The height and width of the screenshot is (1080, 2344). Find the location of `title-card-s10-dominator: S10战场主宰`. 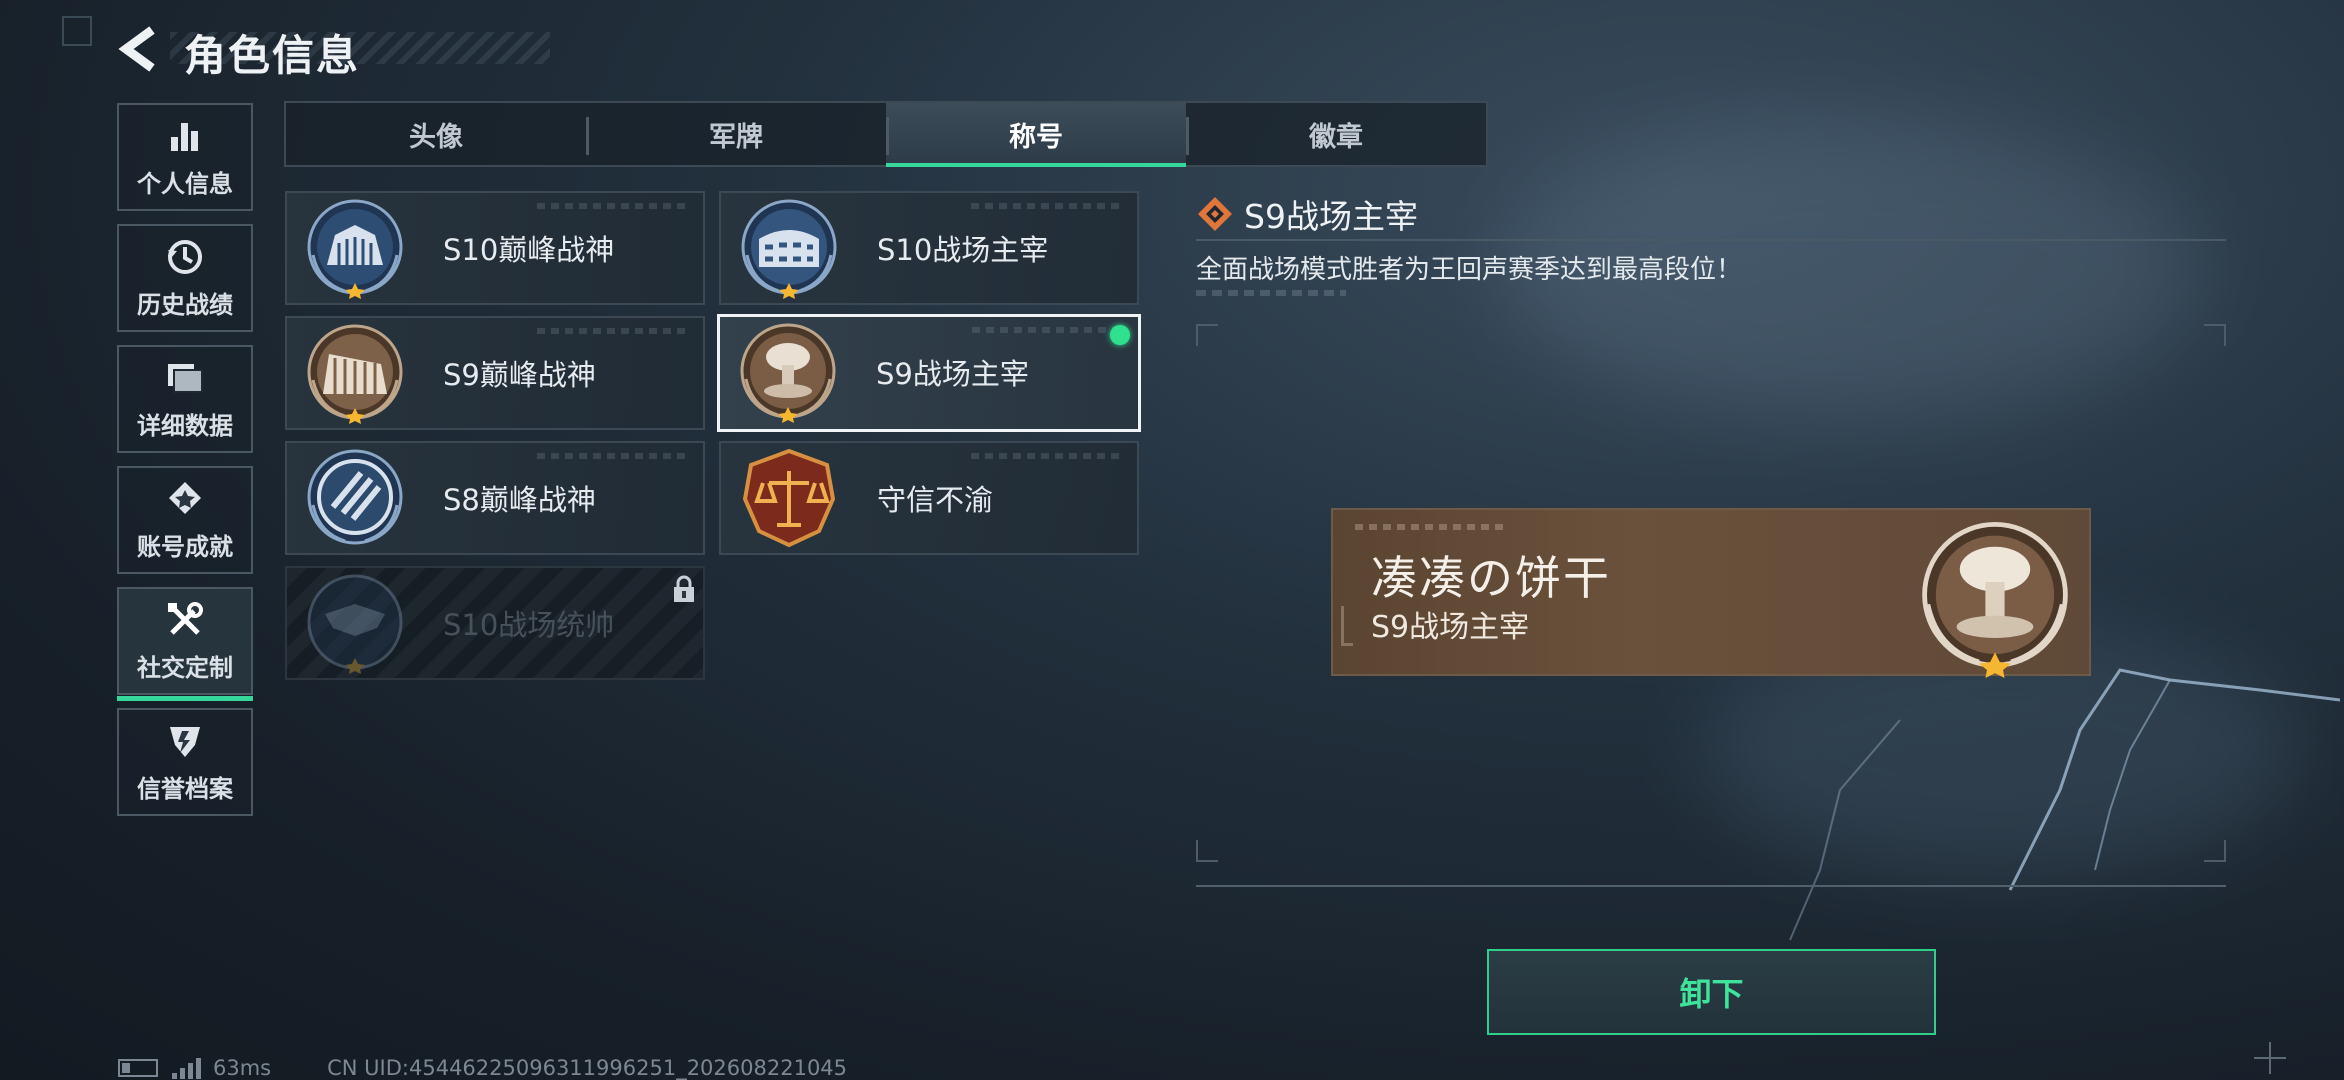

title-card-s10-dominator: S10战场主宰 is located at coordinates (929, 248).